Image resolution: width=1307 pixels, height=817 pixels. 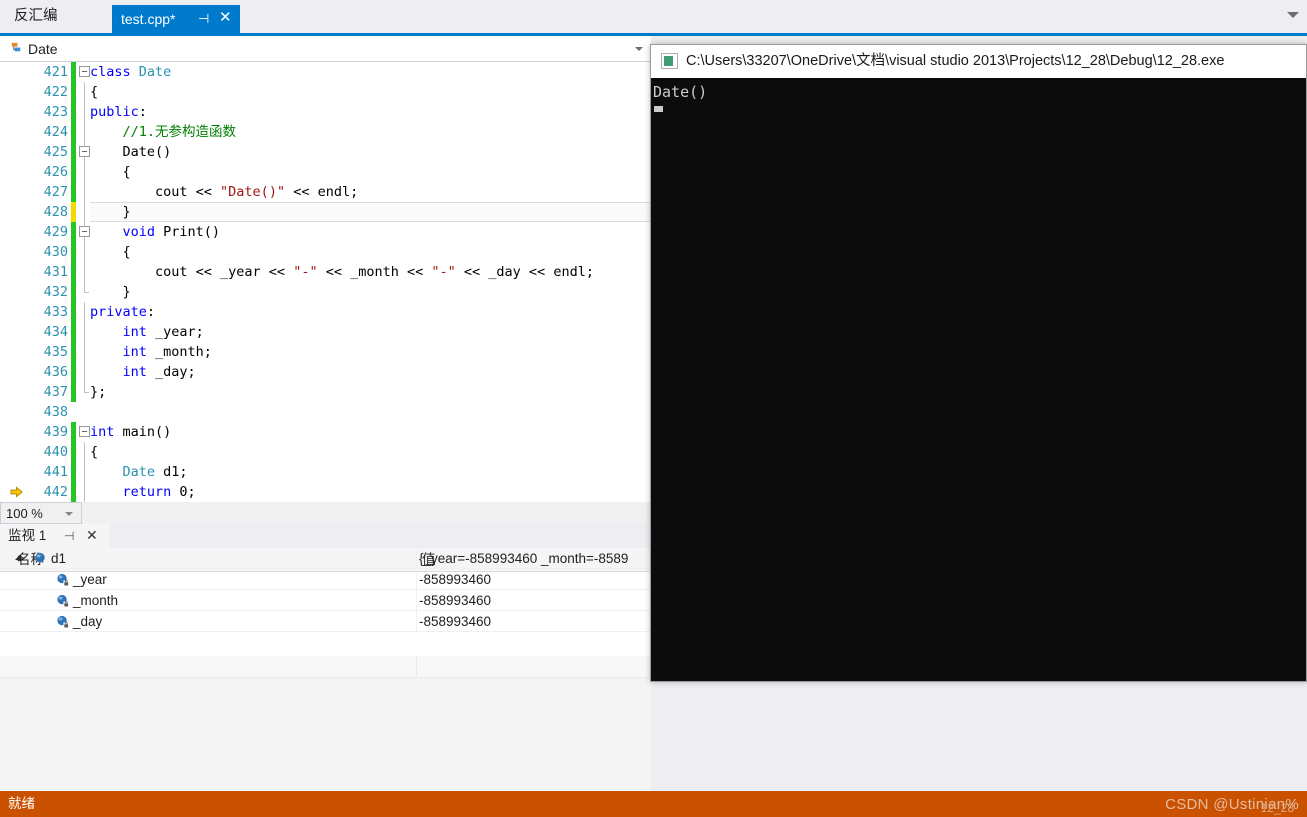 I want to click on code-line: 428 }, so click(x=325, y=212).